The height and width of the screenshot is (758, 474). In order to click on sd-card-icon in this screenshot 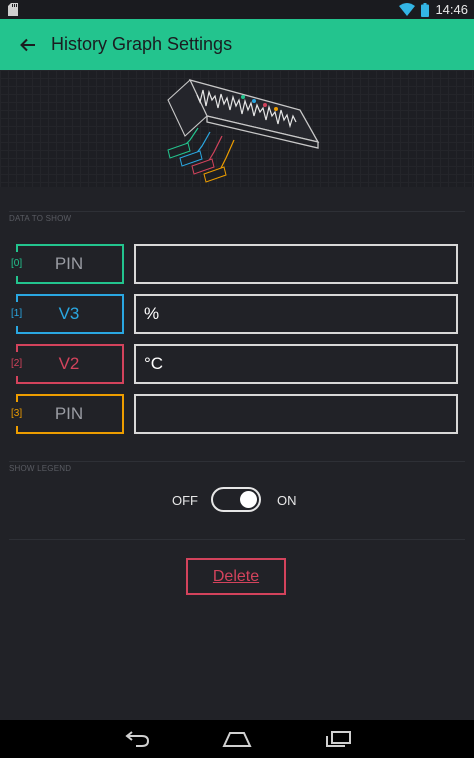, I will do `click(13, 9)`.